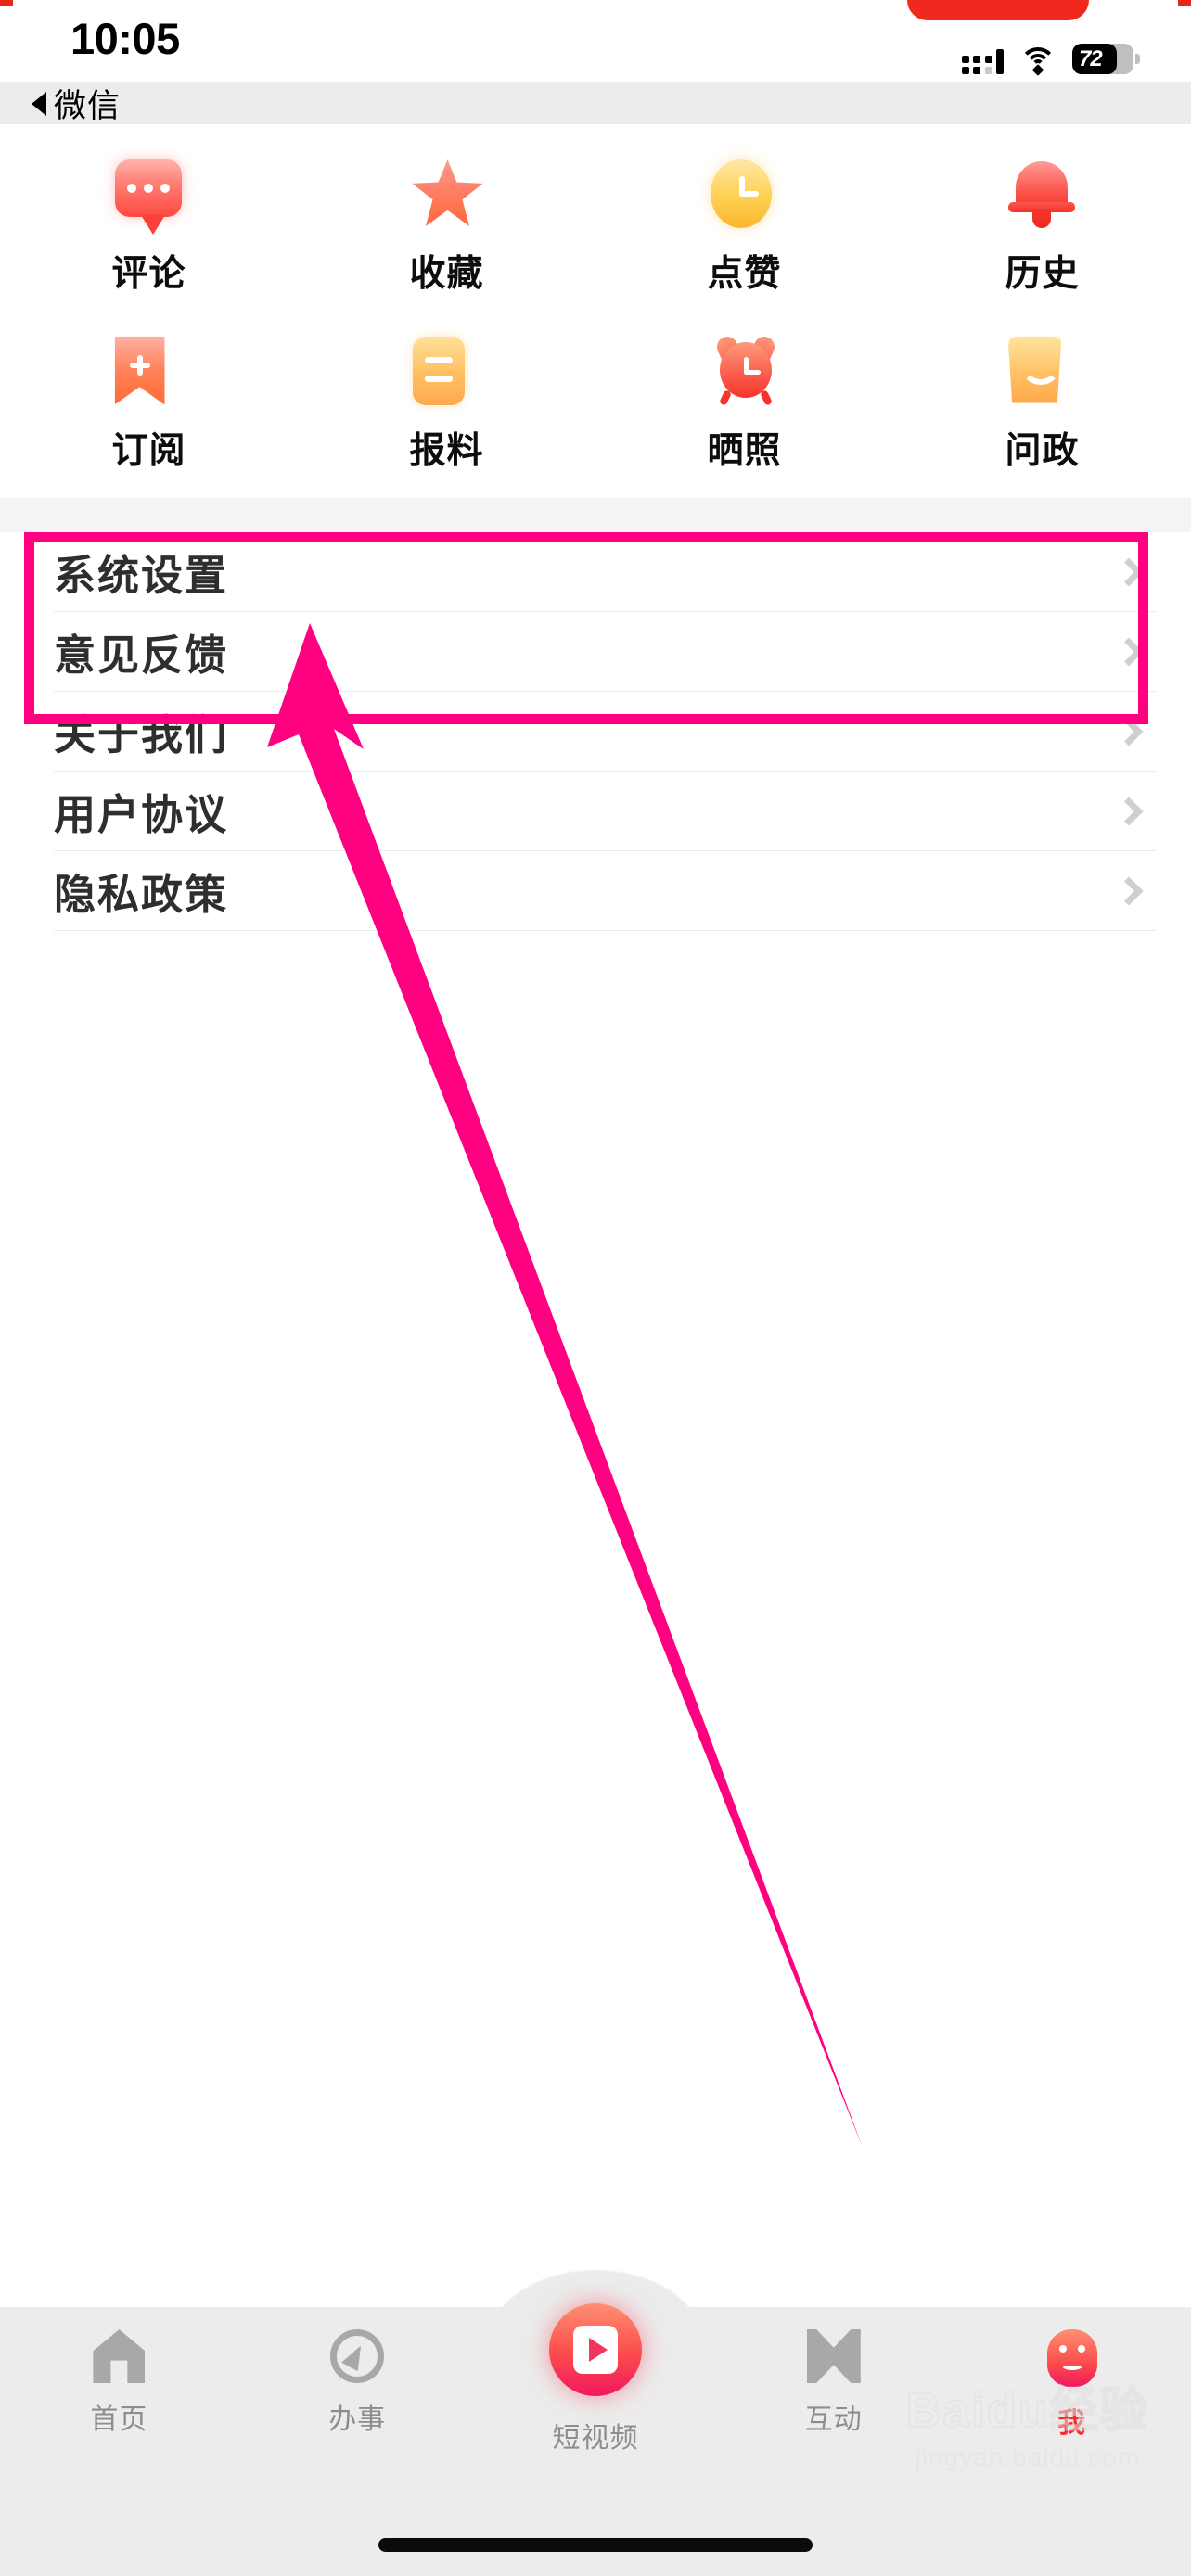  Describe the element at coordinates (595, 890) in the screenshot. I see `menu-item-privacy-policy: 隐私政策` at that location.